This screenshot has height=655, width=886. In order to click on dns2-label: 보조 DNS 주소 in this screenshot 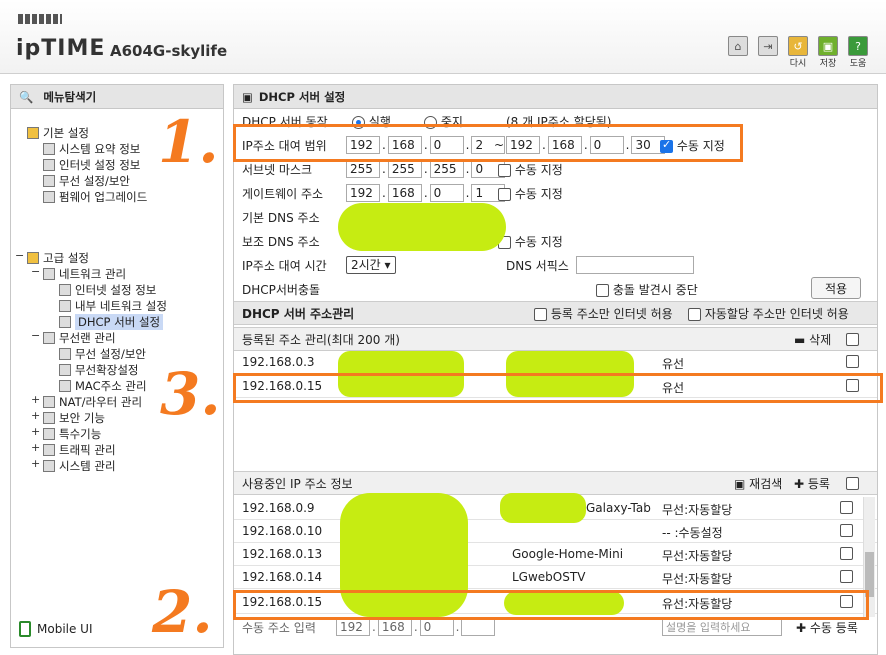, I will do `click(281, 241)`.